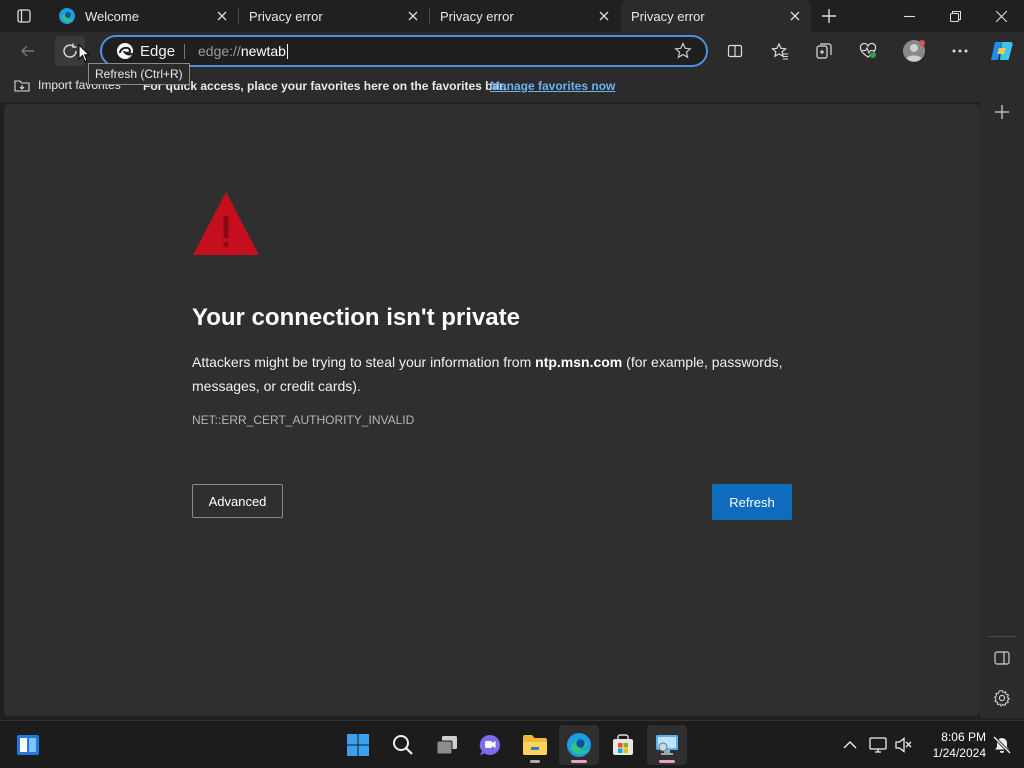 The width and height of the screenshot is (1024, 768). I want to click on search-button, so click(403, 745).